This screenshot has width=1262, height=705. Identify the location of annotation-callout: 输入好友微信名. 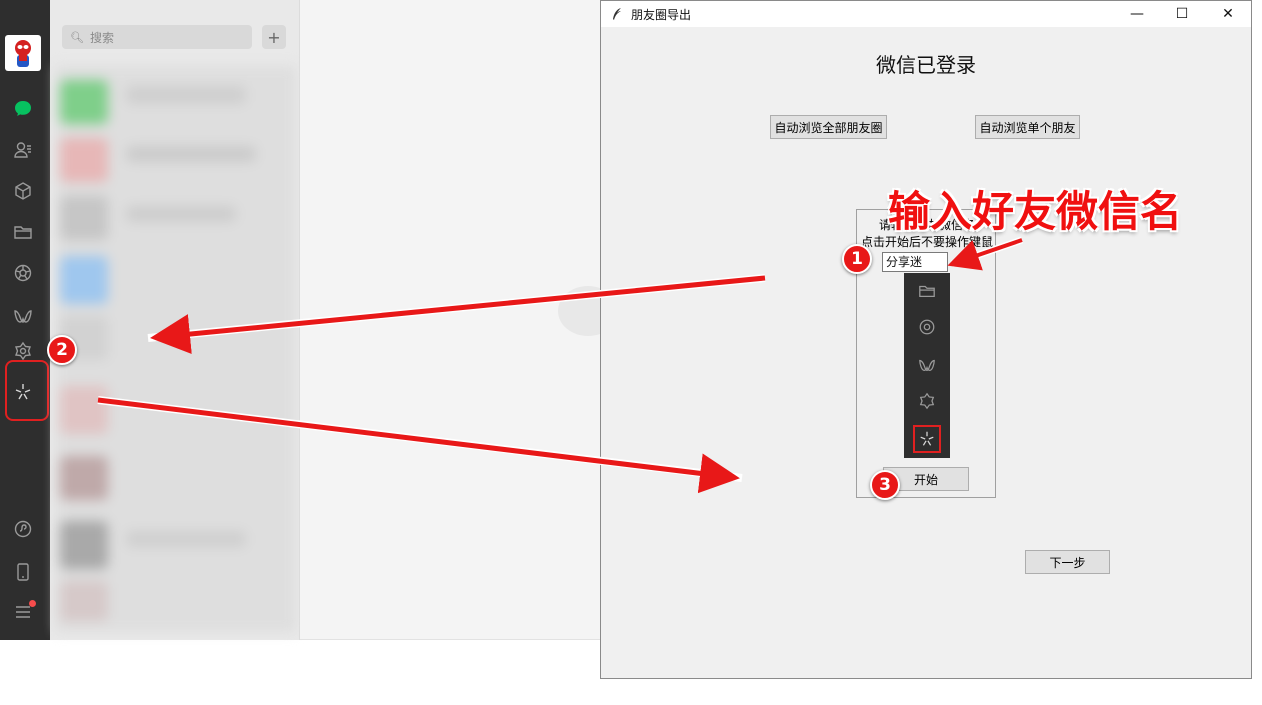
(1035, 211).